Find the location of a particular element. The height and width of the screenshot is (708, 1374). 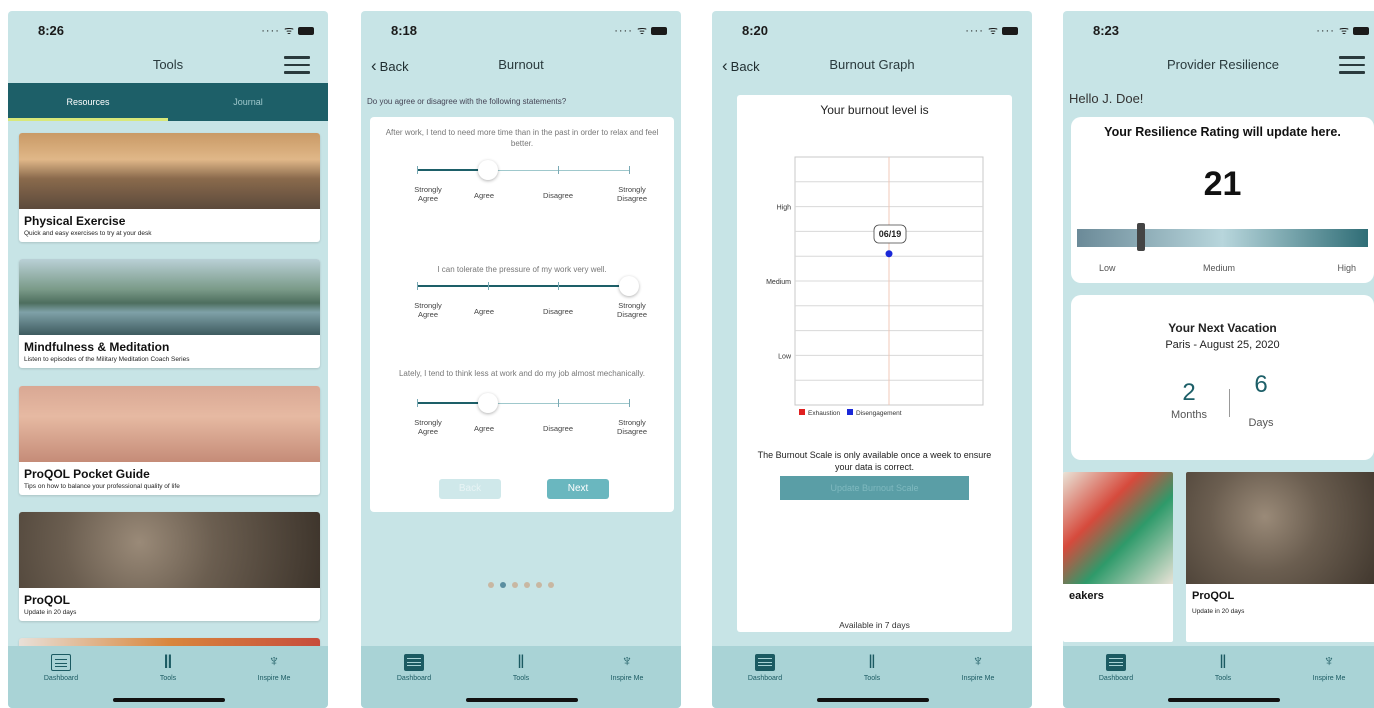

page-title: Tools is located at coordinates (168, 64).